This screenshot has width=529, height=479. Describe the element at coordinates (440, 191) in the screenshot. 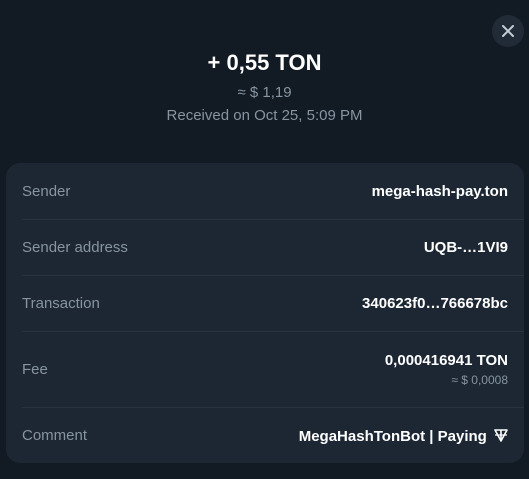

I see `sender-value: mega-hash-pay.ton` at that location.